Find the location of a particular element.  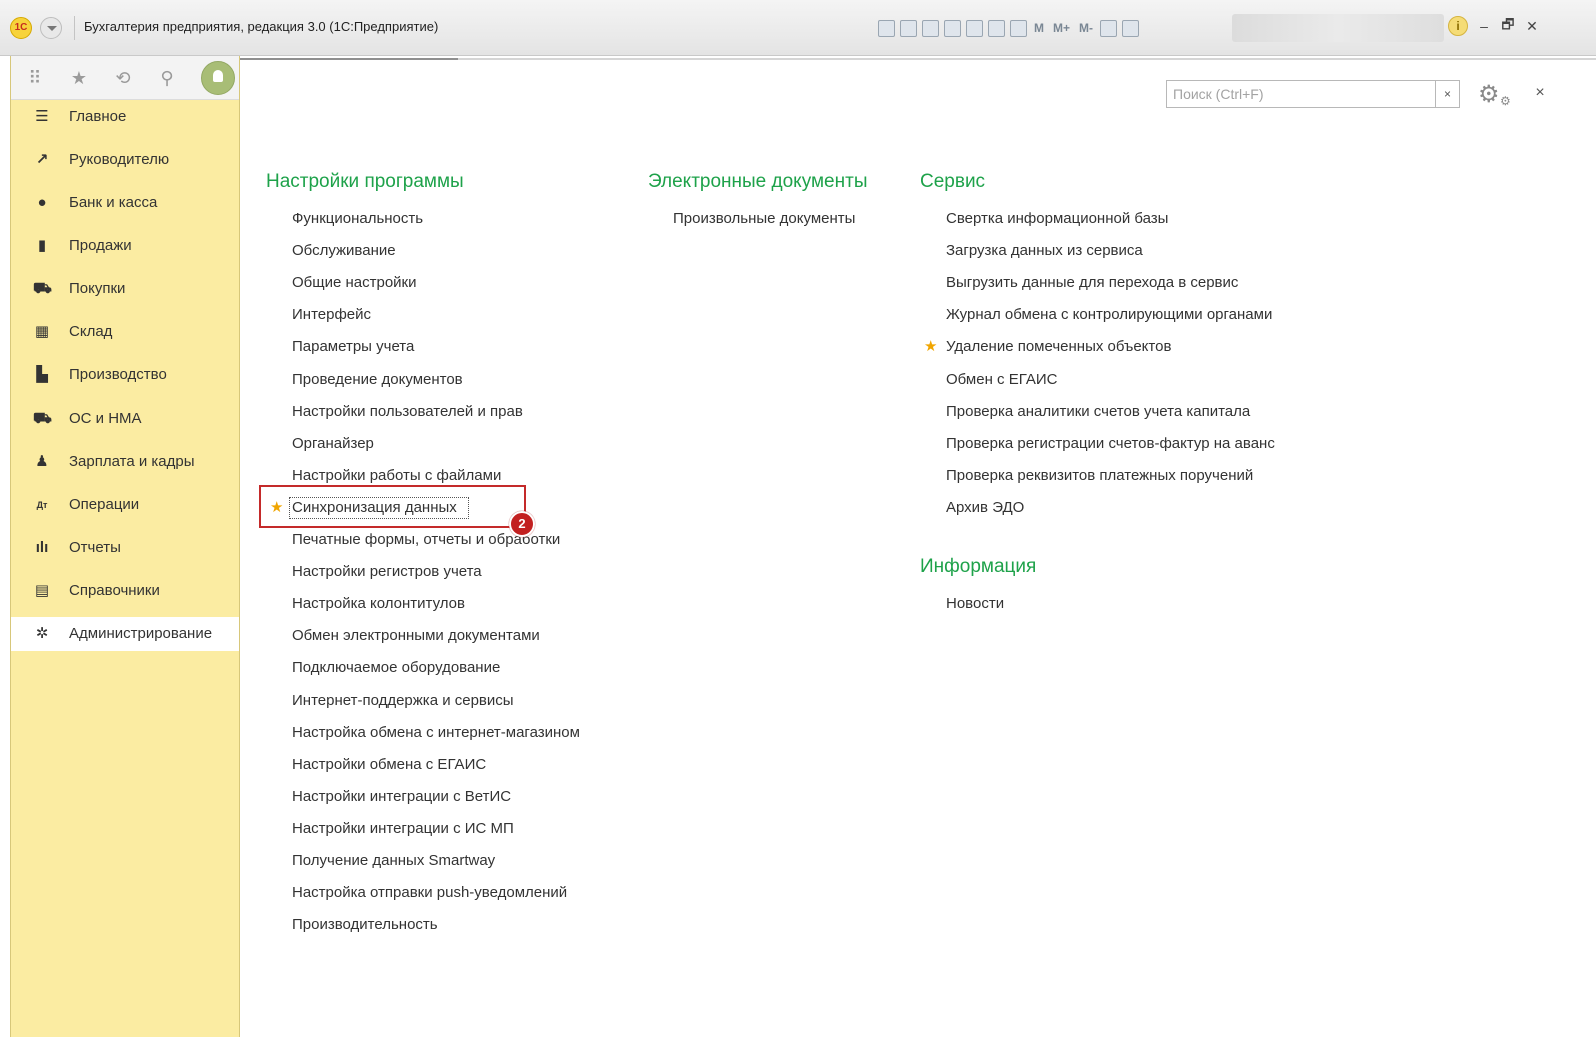

memory-plus-button: M+ is located at coordinates (1061, 28).